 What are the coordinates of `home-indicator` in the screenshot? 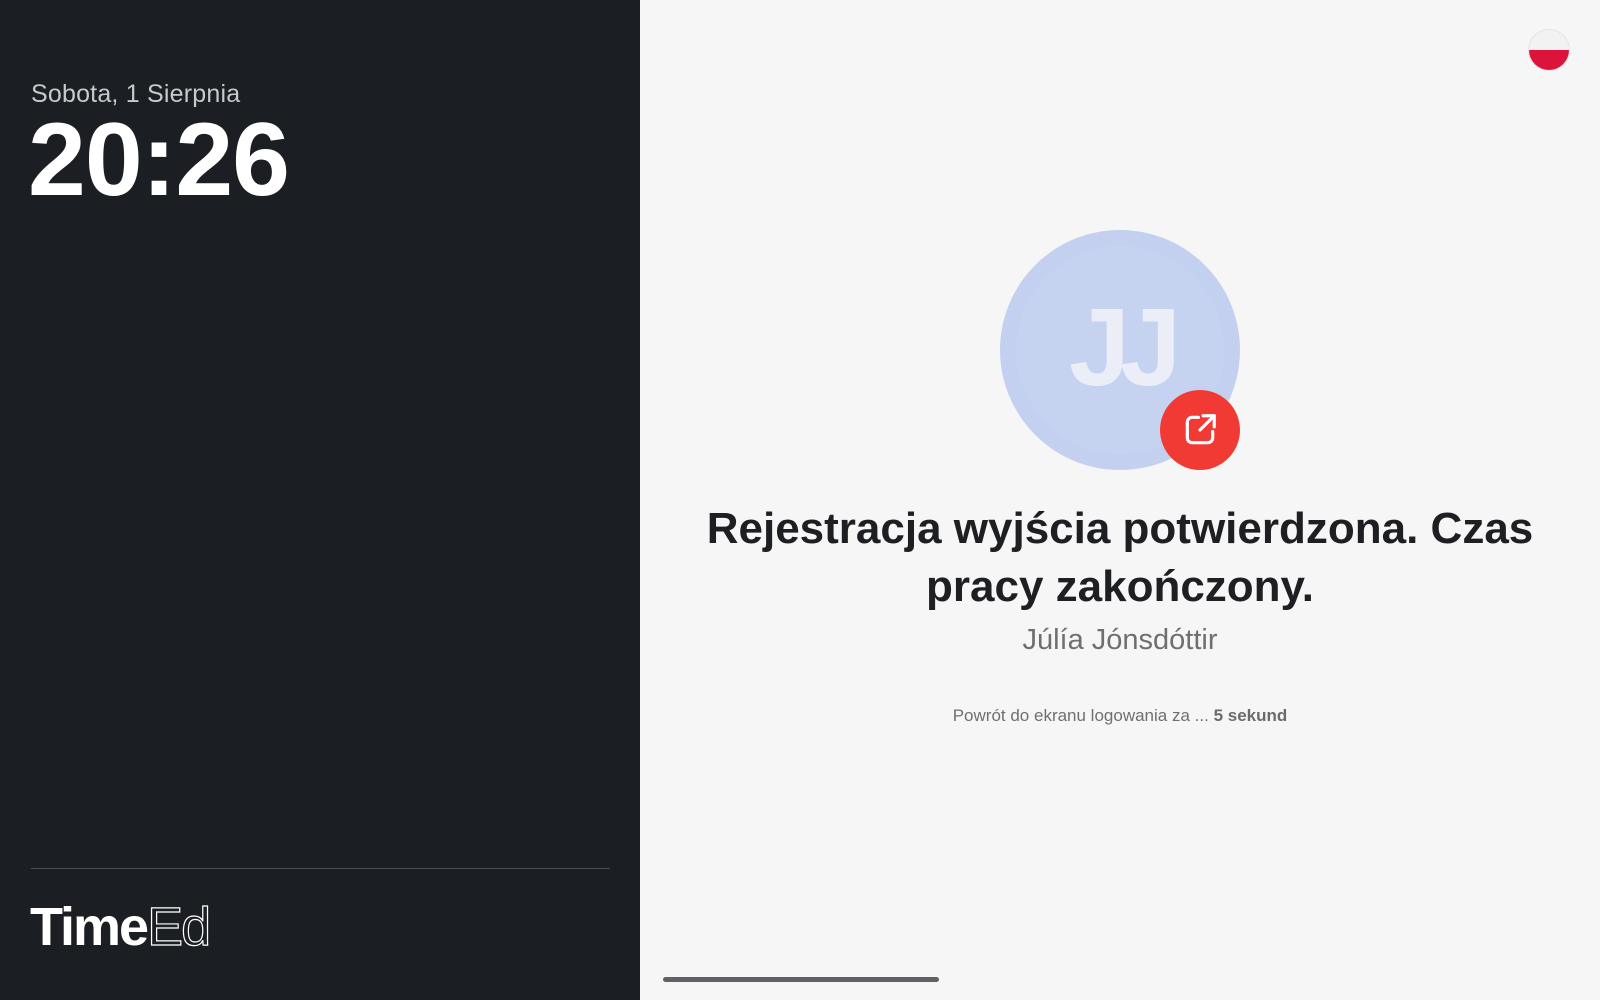 It's located at (801, 979).